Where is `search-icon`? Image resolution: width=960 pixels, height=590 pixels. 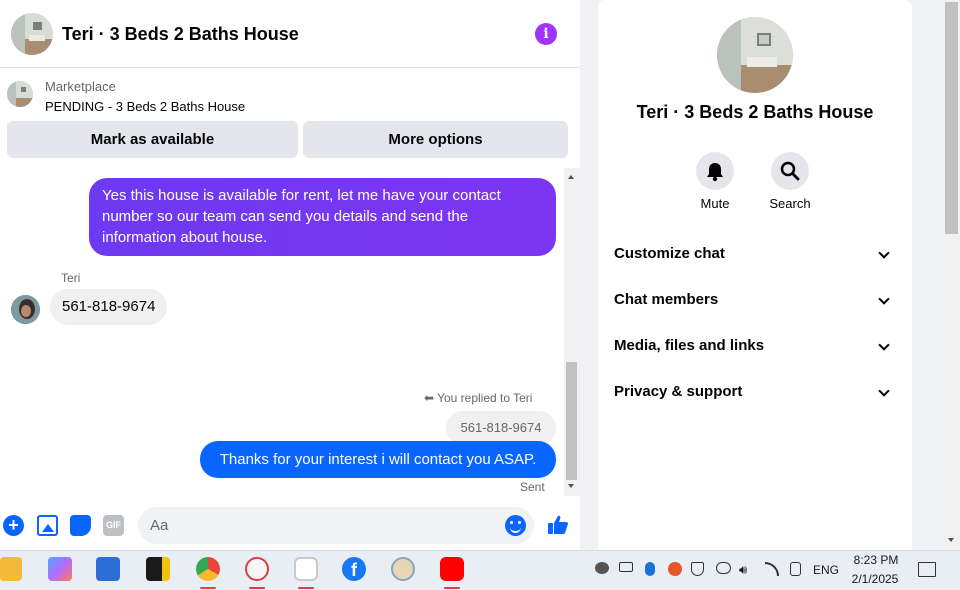 search-icon is located at coordinates (790, 171).